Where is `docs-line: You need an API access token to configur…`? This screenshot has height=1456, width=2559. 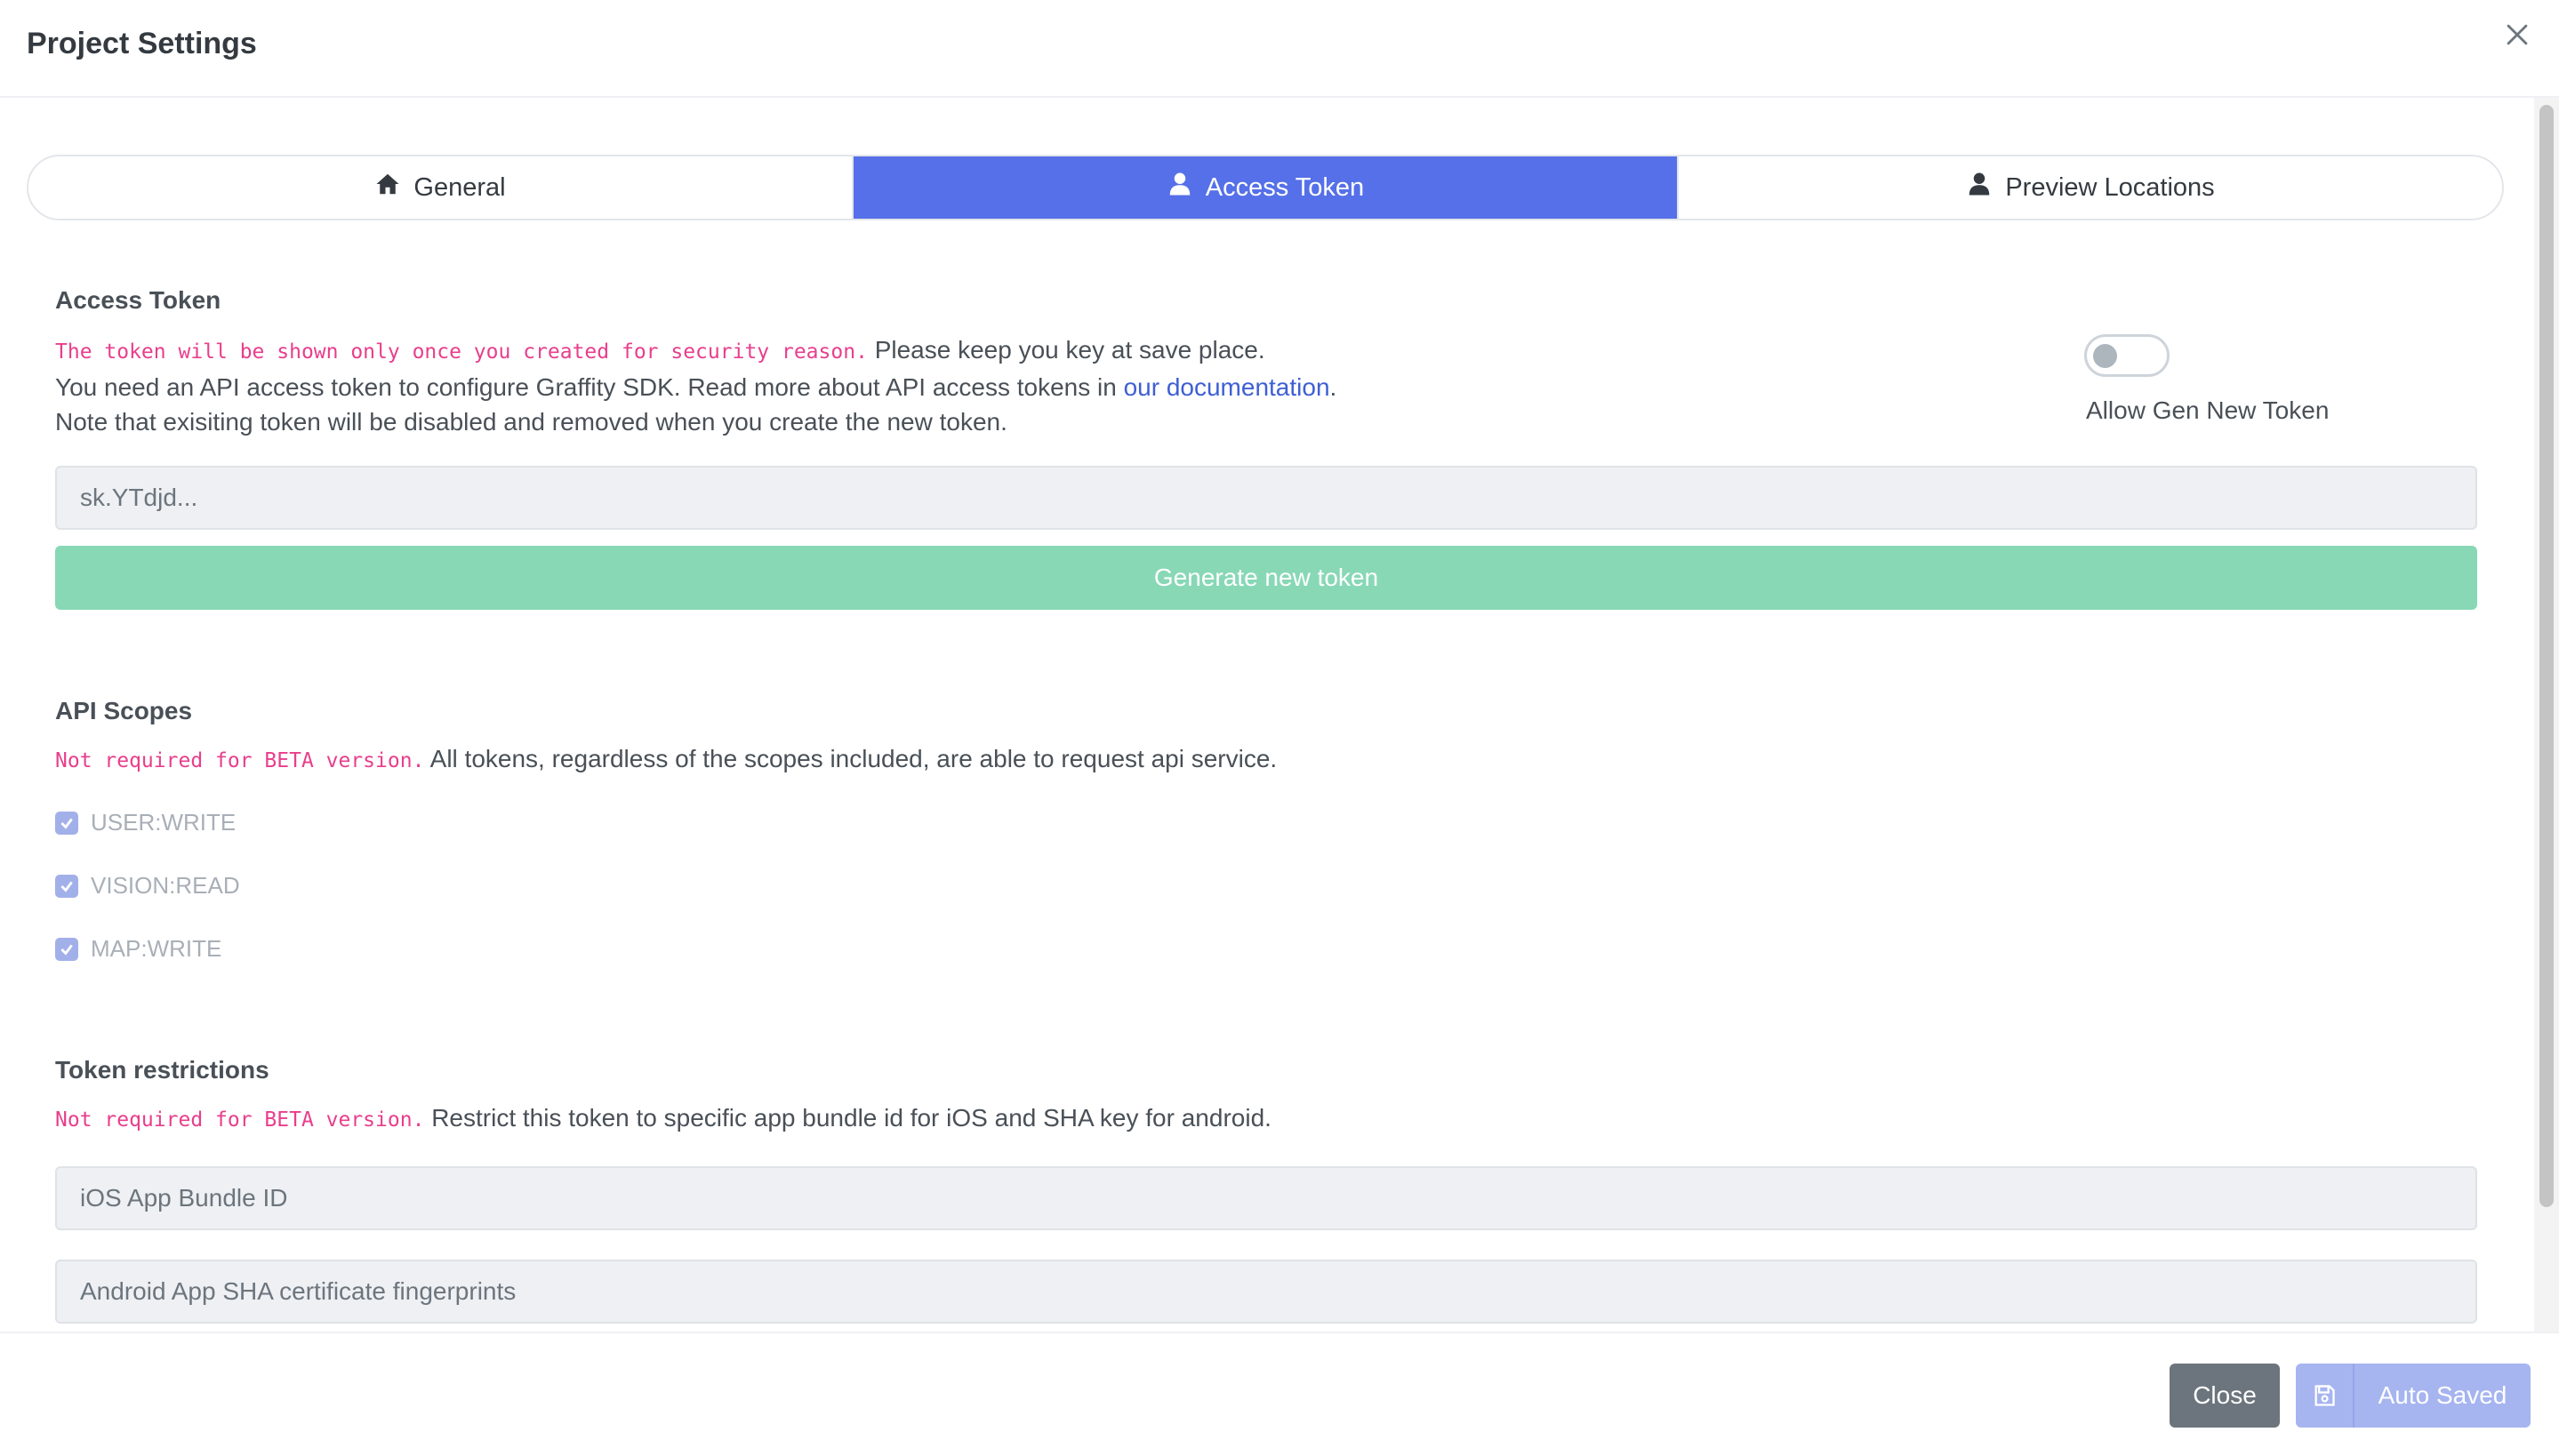 docs-line: You need an API access token to configur… is located at coordinates (695, 387).